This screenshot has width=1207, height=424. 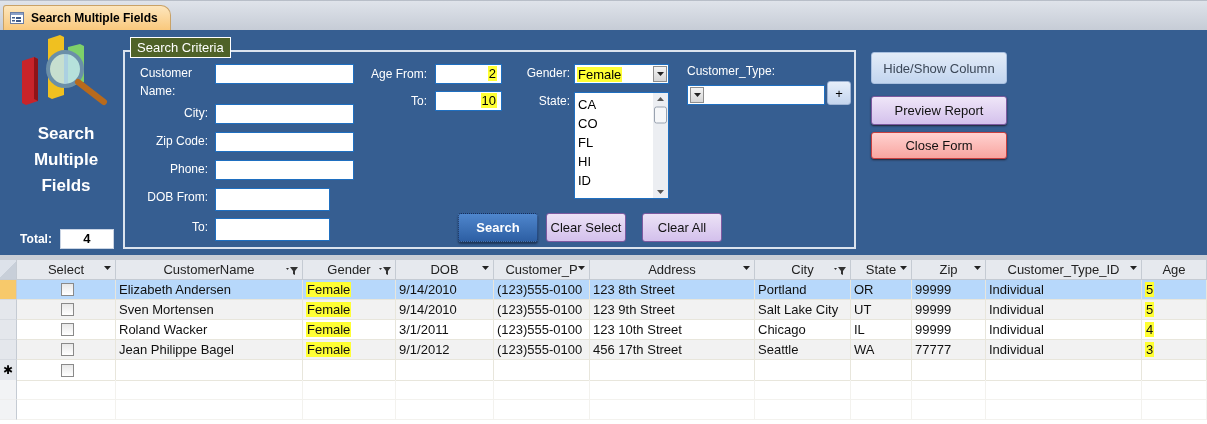 I want to click on state-list: CA CO FL HI ID, so click(x=621, y=145).